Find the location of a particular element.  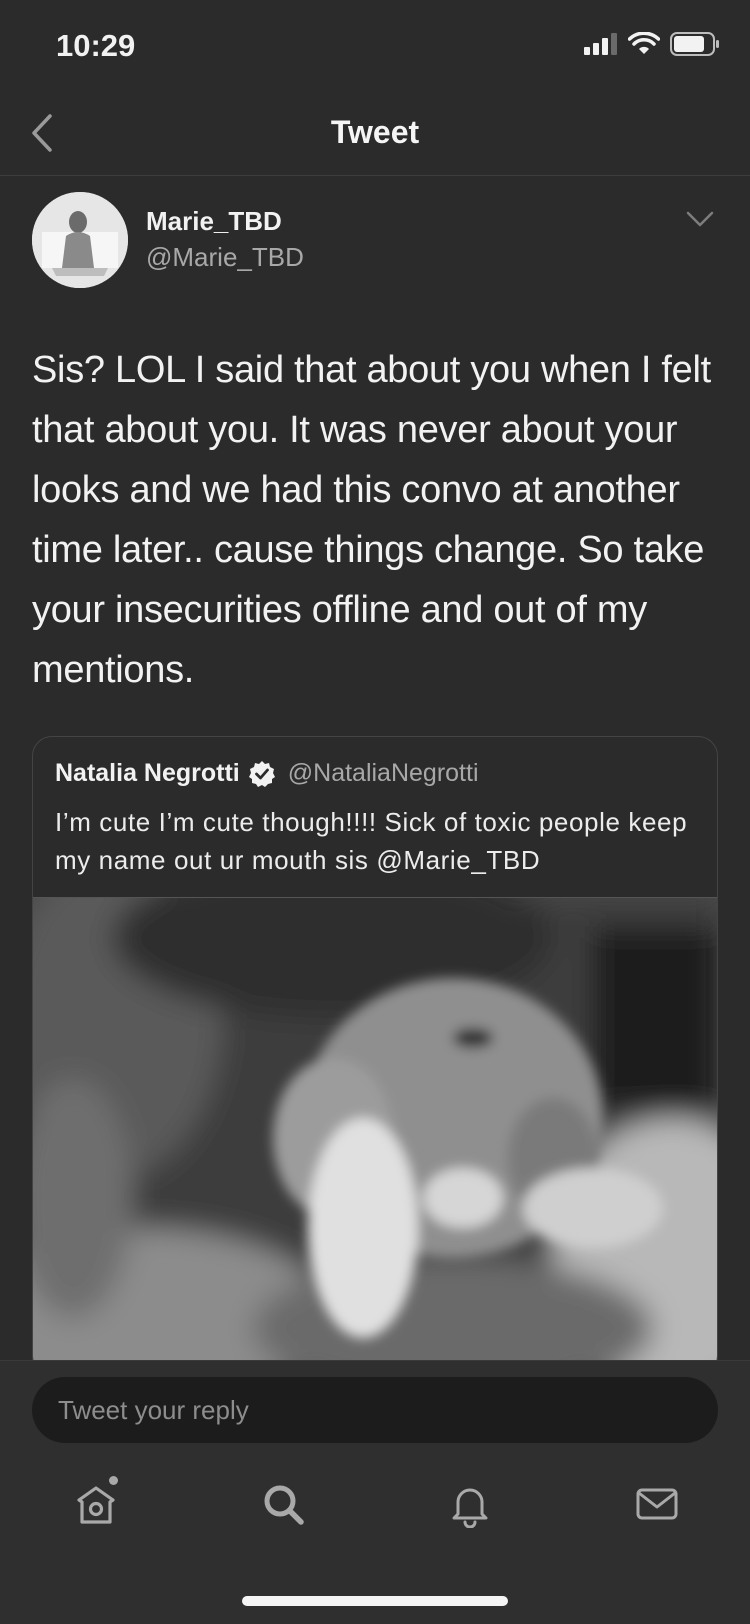

bell-icon is located at coordinates (470, 1508).